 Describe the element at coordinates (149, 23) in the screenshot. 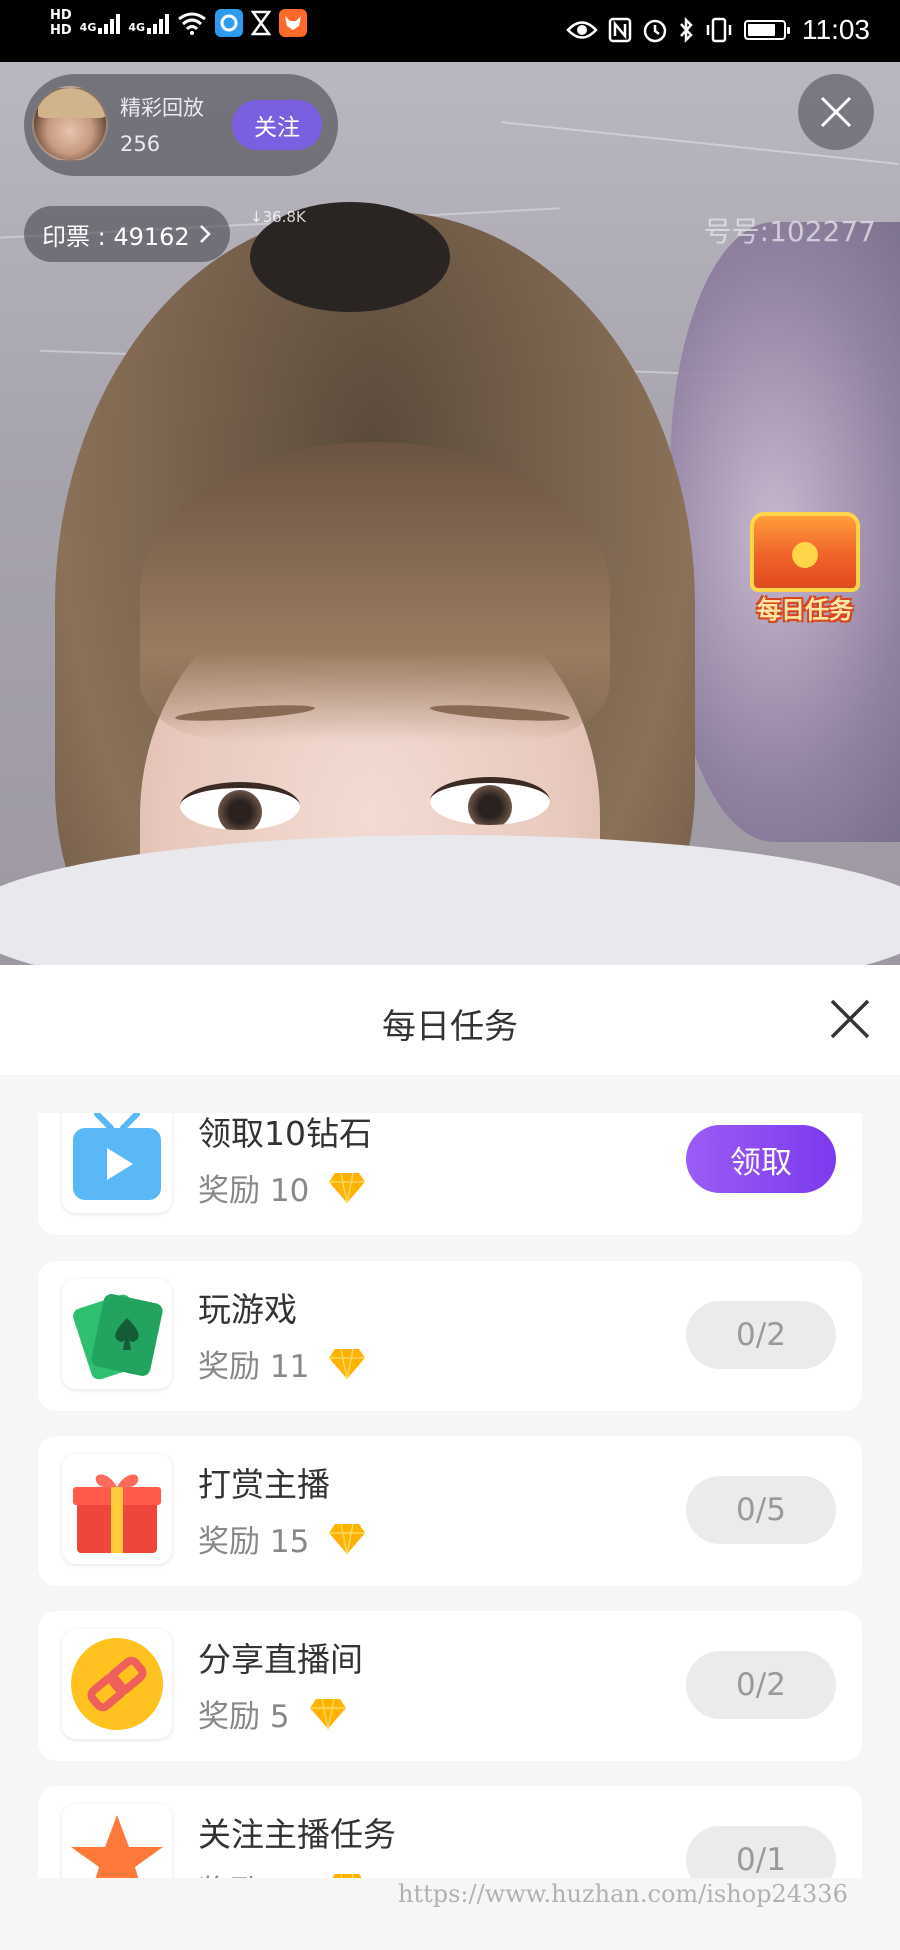

I see `signal-icon-2: 4G` at that location.